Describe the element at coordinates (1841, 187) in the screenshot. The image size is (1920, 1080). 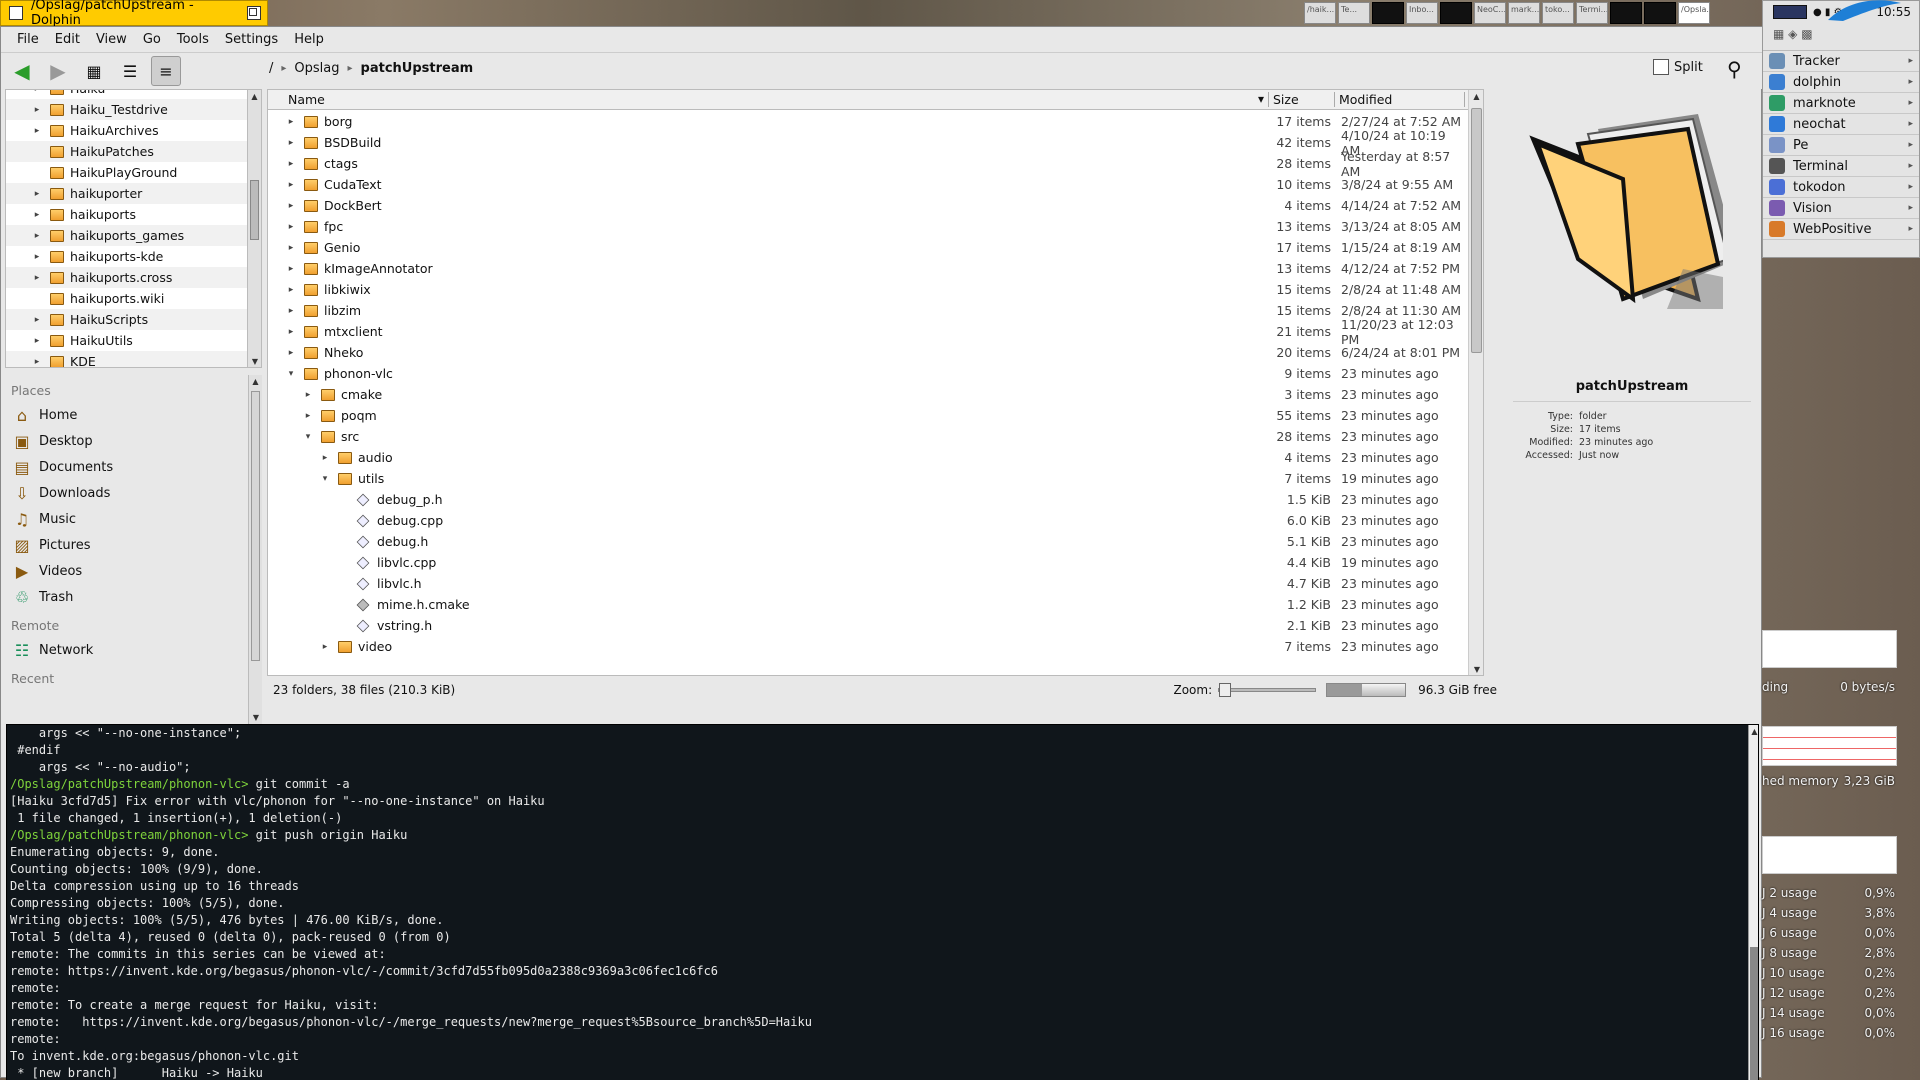
I see `deskbar-app-tokodon: tokodon ▸` at that location.